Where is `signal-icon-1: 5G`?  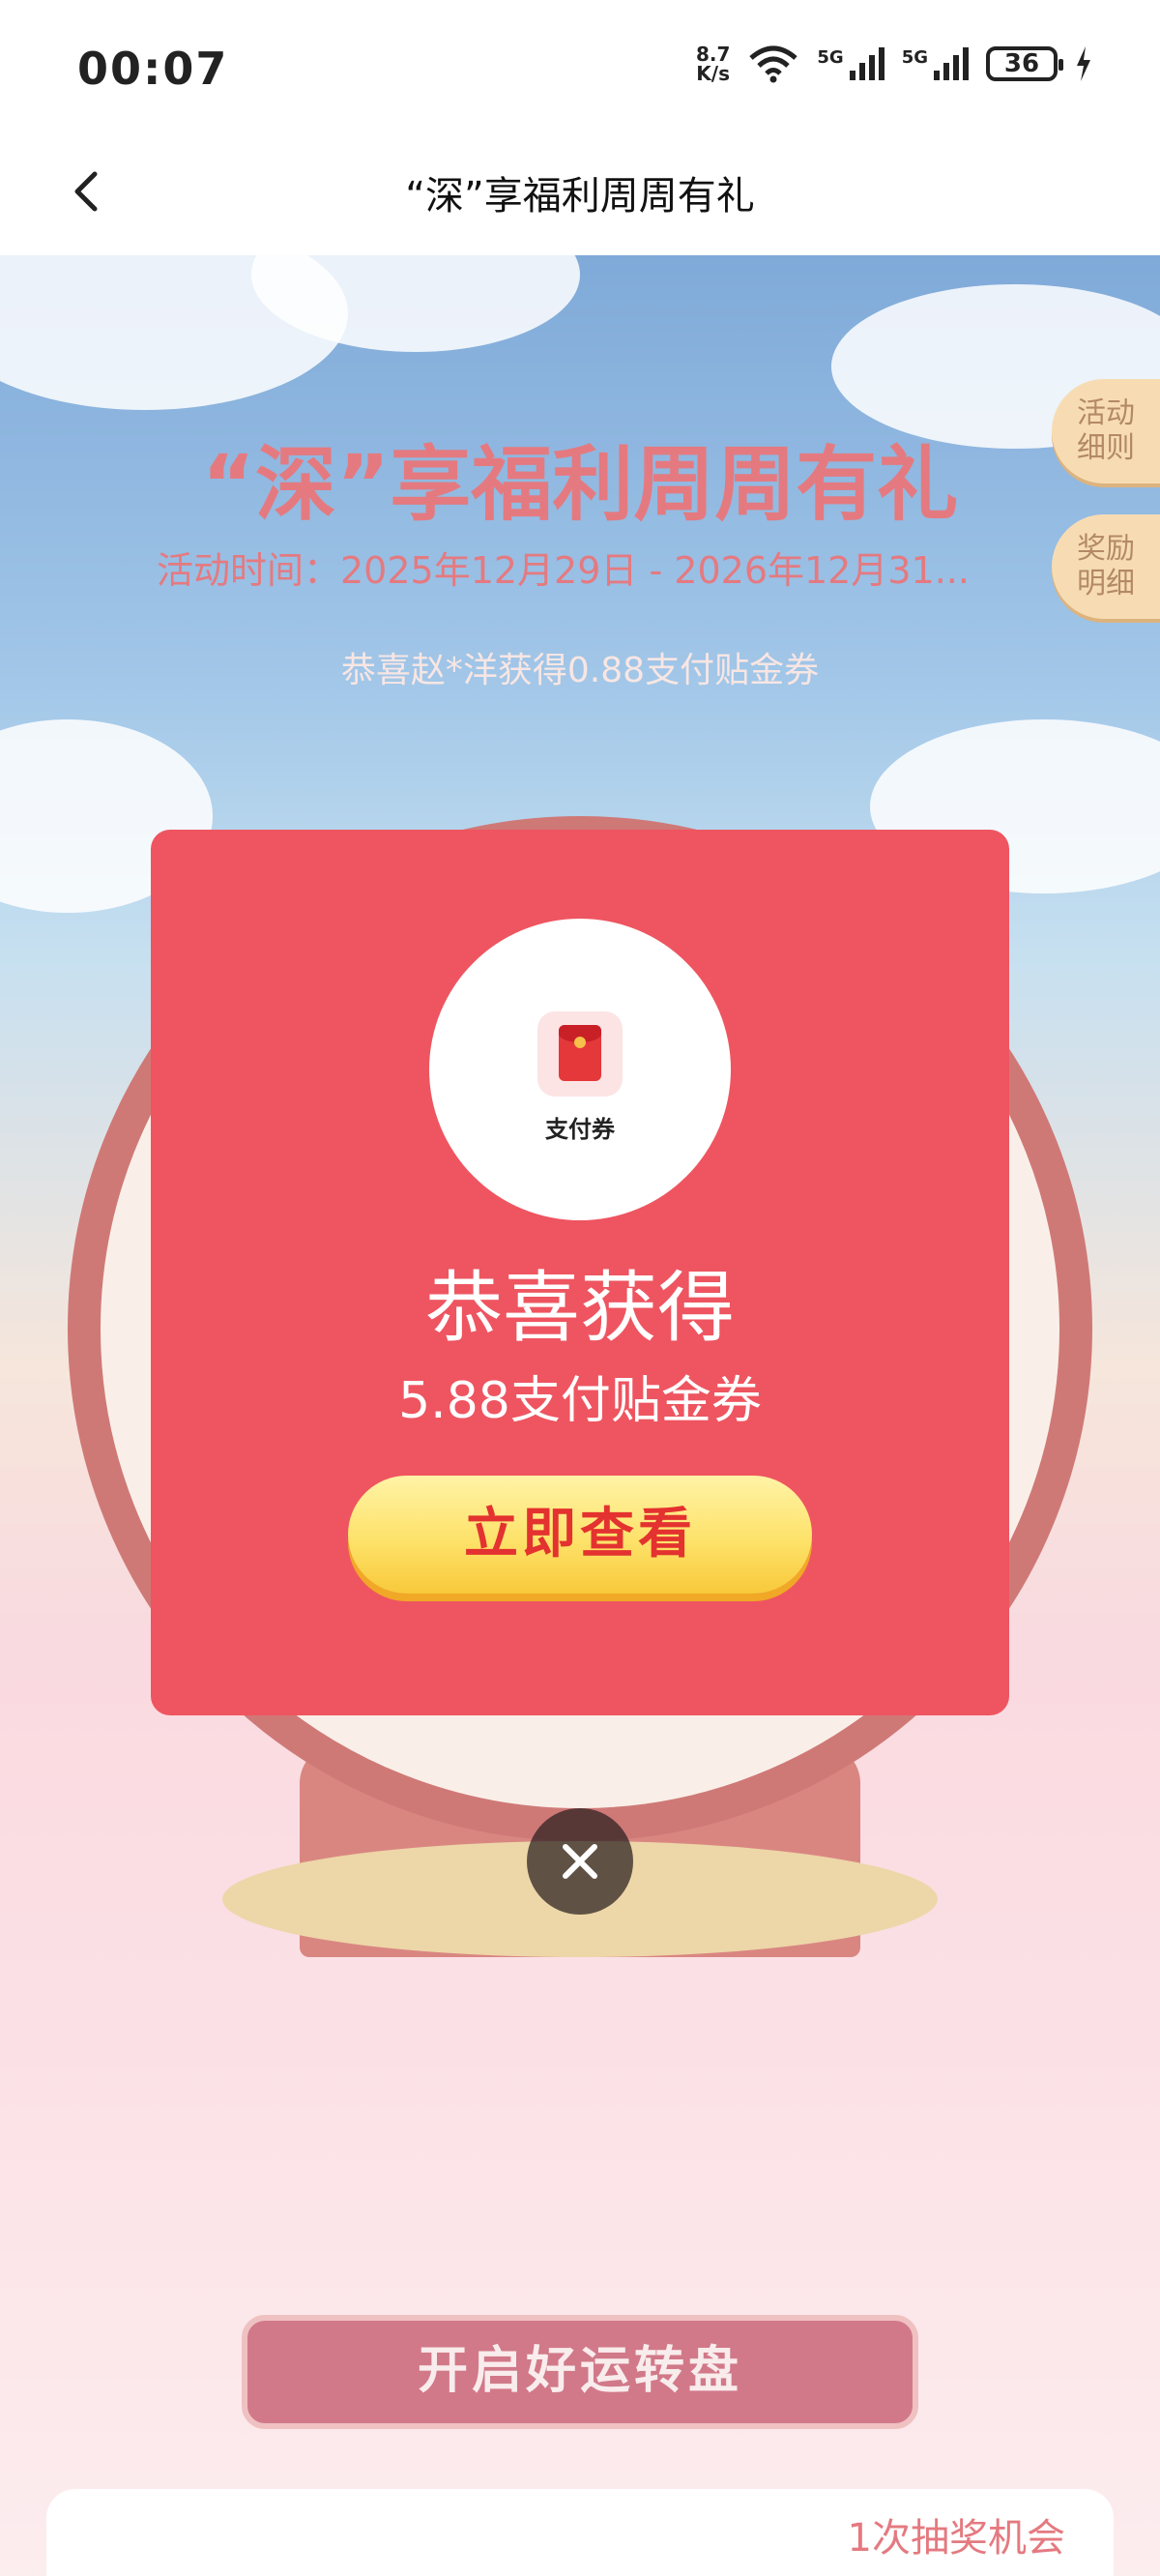 signal-icon-1: 5G is located at coordinates (851, 63).